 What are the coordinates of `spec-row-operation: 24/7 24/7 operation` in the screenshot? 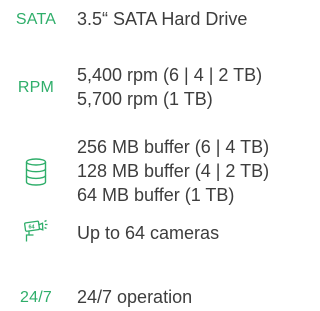 It's located at (150, 299).